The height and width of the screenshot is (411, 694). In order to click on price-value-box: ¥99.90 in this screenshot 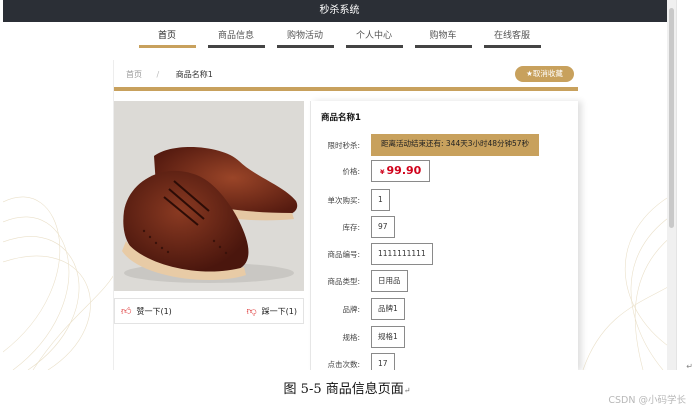, I will do `click(401, 171)`.